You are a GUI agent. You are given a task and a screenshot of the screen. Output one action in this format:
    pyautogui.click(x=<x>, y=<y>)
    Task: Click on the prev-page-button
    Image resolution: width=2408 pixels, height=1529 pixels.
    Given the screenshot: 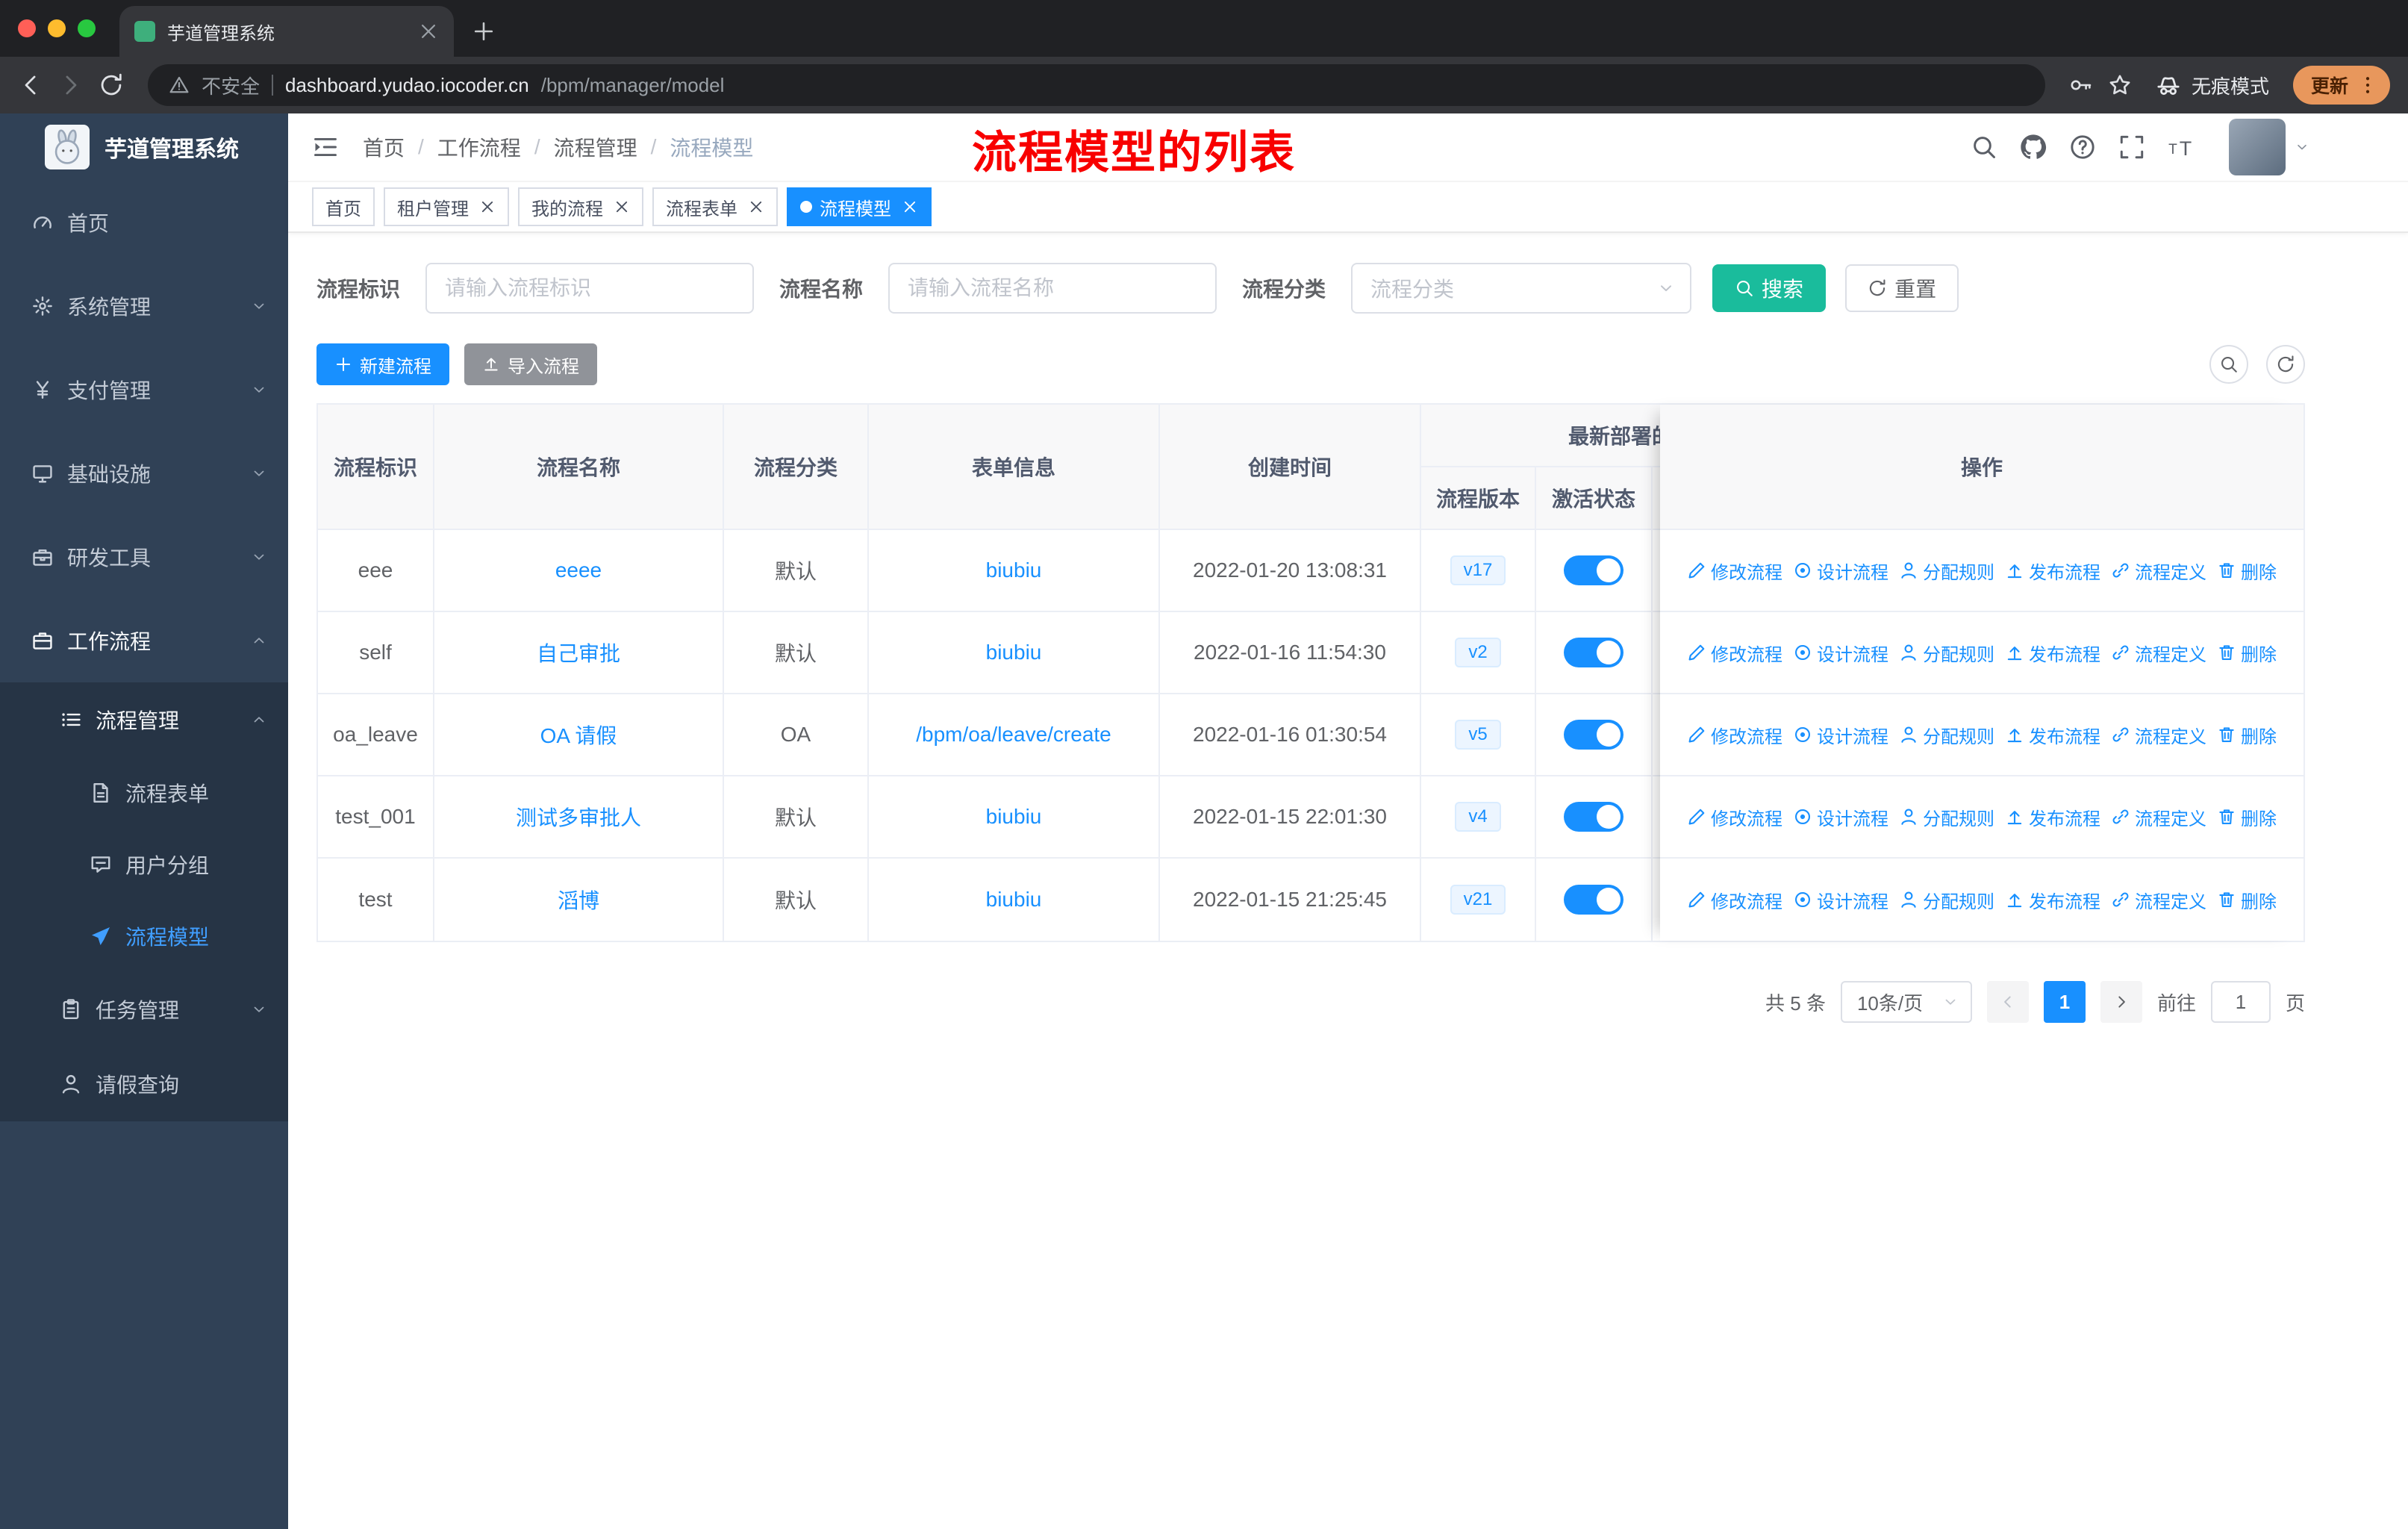 What is the action you would take?
    pyautogui.click(x=2007, y=1002)
    